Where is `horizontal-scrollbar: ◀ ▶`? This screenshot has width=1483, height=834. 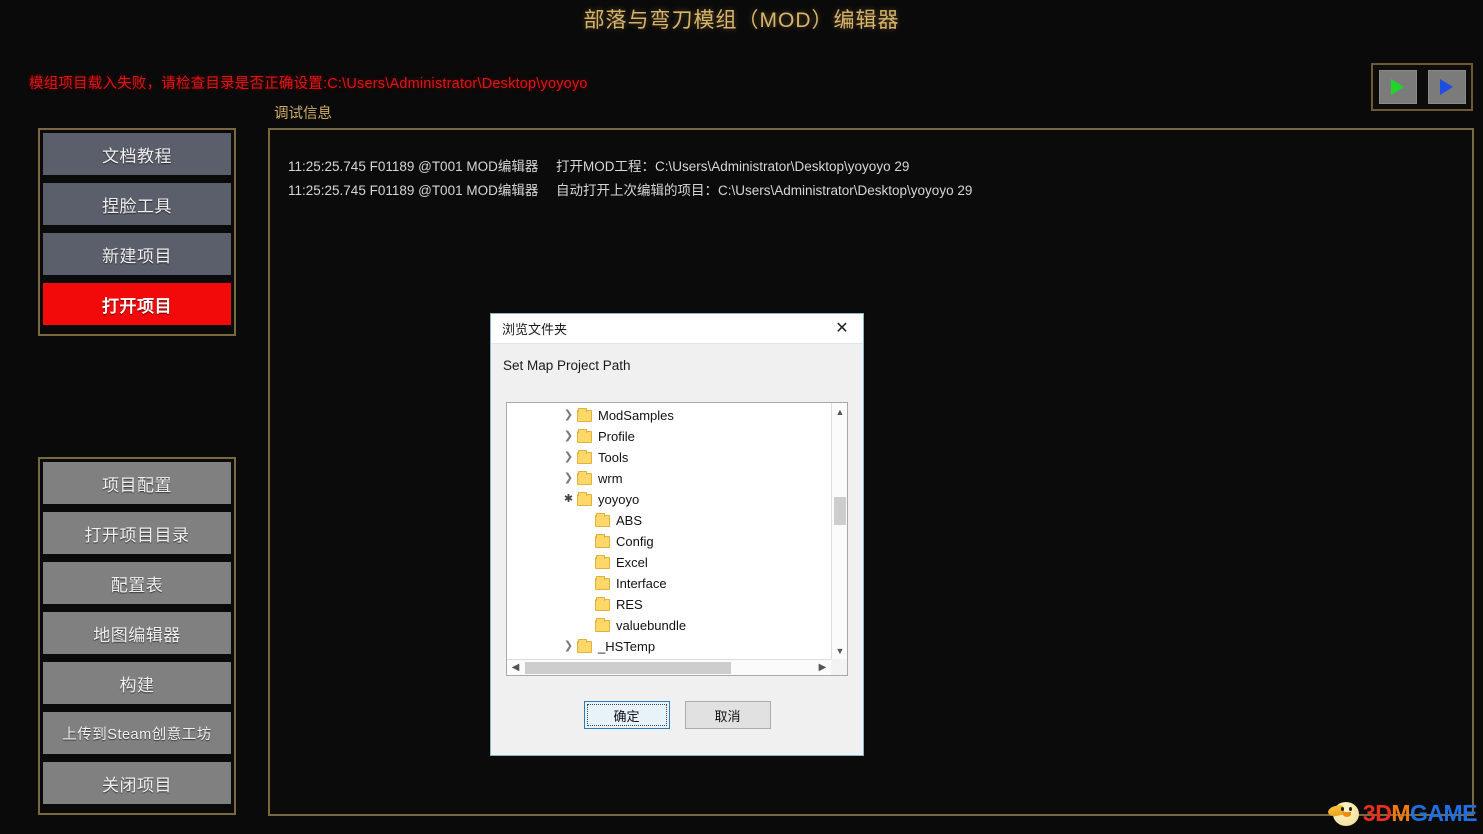 horizontal-scrollbar: ◀ ▶ is located at coordinates (669, 667).